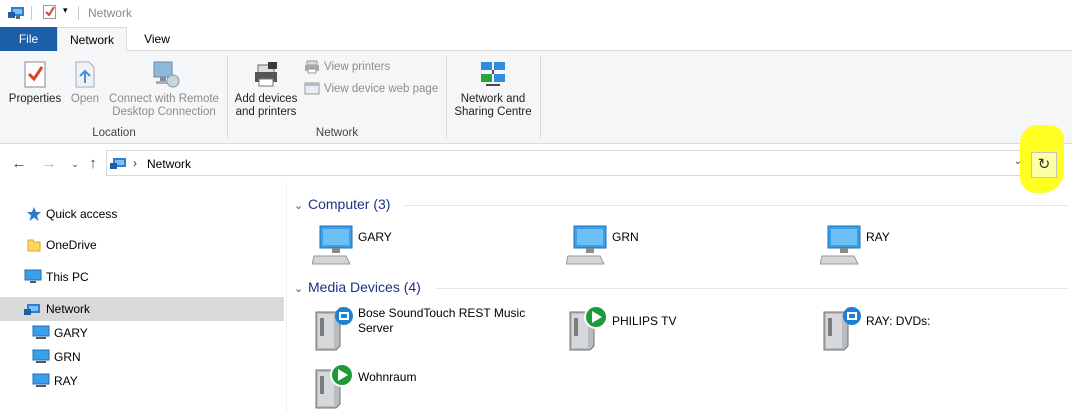  Describe the element at coordinates (85, 74) in the screenshot. I see `open-icon` at that location.